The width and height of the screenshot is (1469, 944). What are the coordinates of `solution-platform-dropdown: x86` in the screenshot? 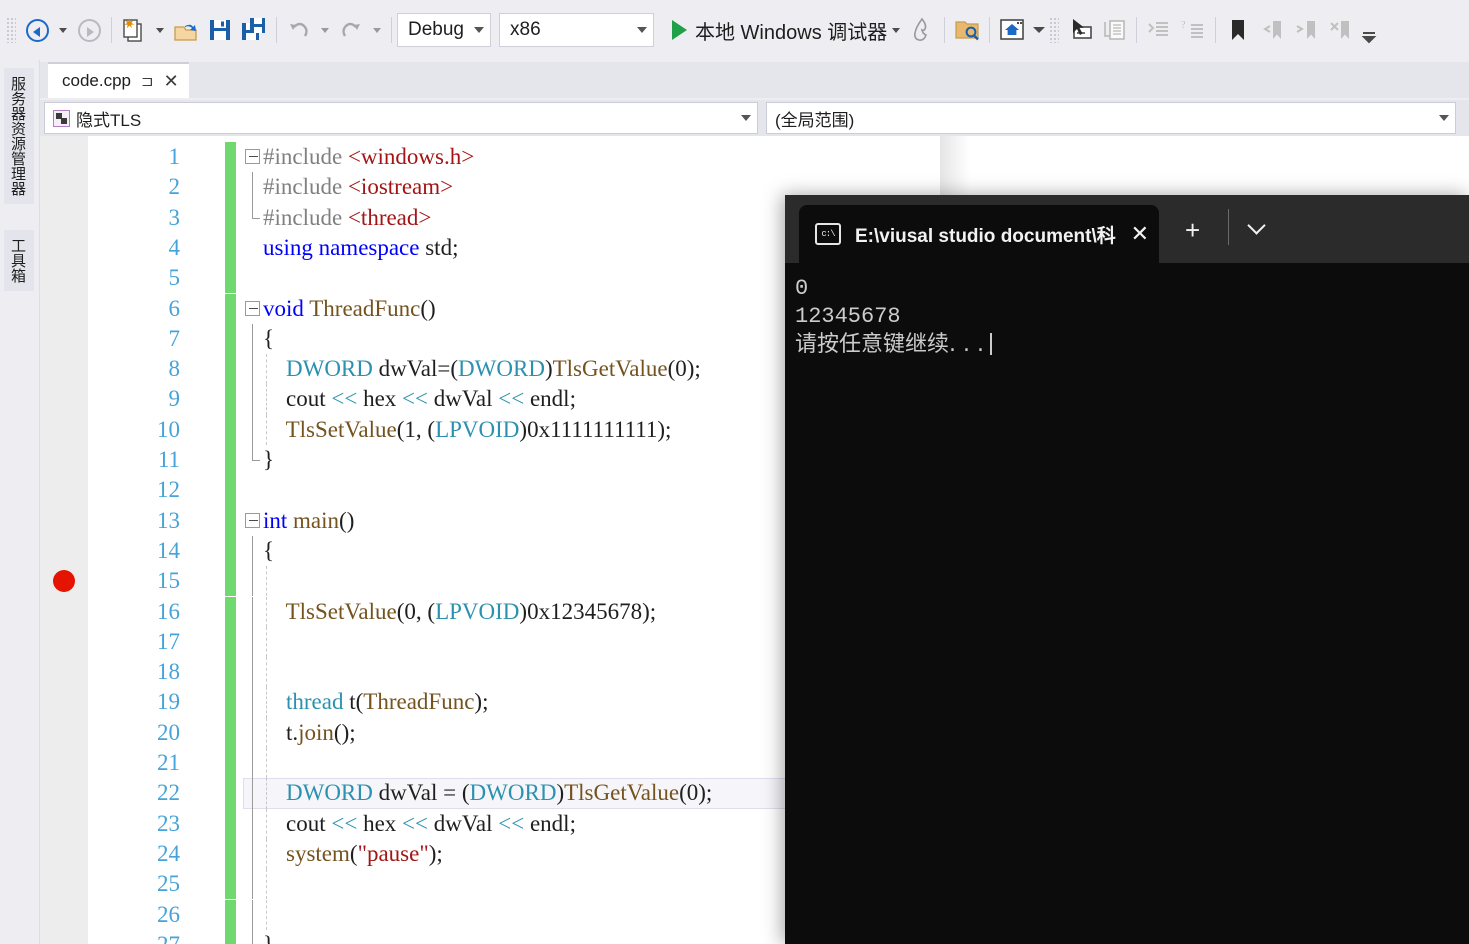 It's located at (576, 30).